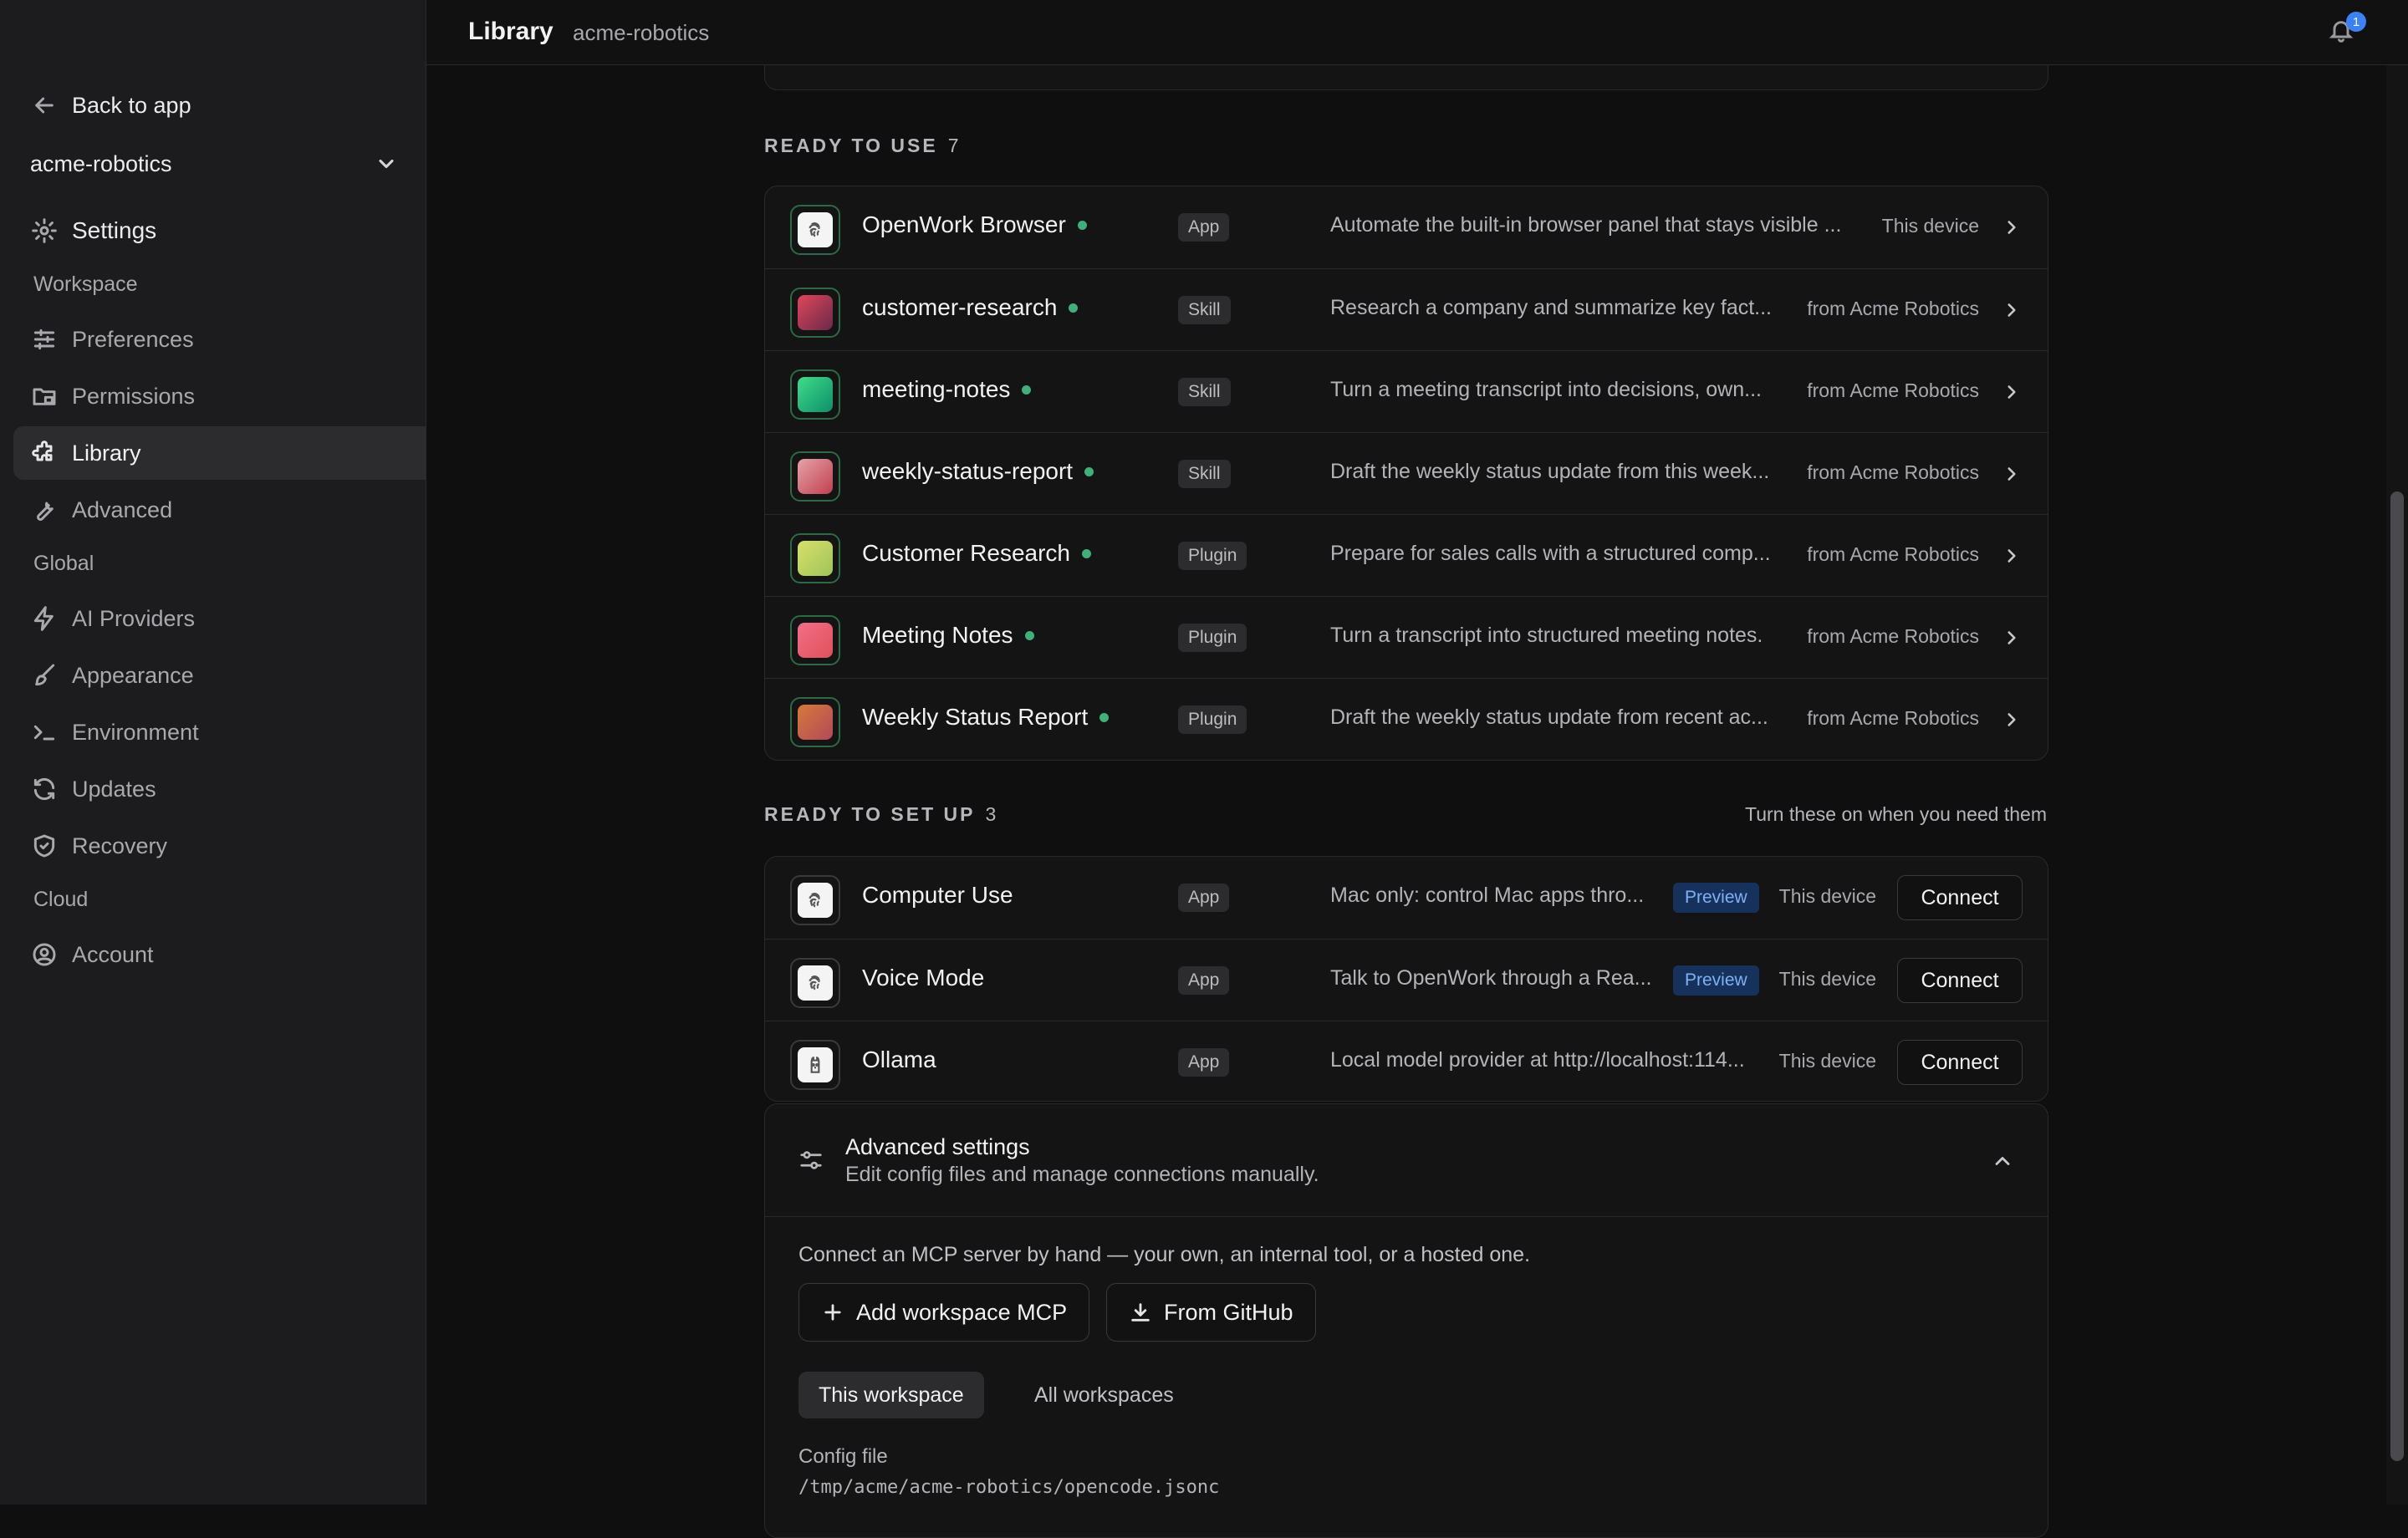 The width and height of the screenshot is (2408, 1538). Describe the element at coordinates (61, 899) in the screenshot. I see `section-cloud: Cloud` at that location.